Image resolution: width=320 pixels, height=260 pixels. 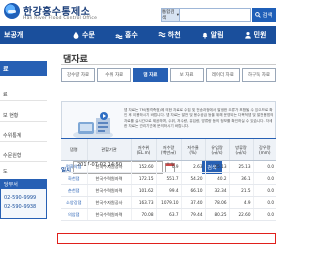 I want to click on column-header: 유입량 (㎥/s), so click(x=216, y=149).